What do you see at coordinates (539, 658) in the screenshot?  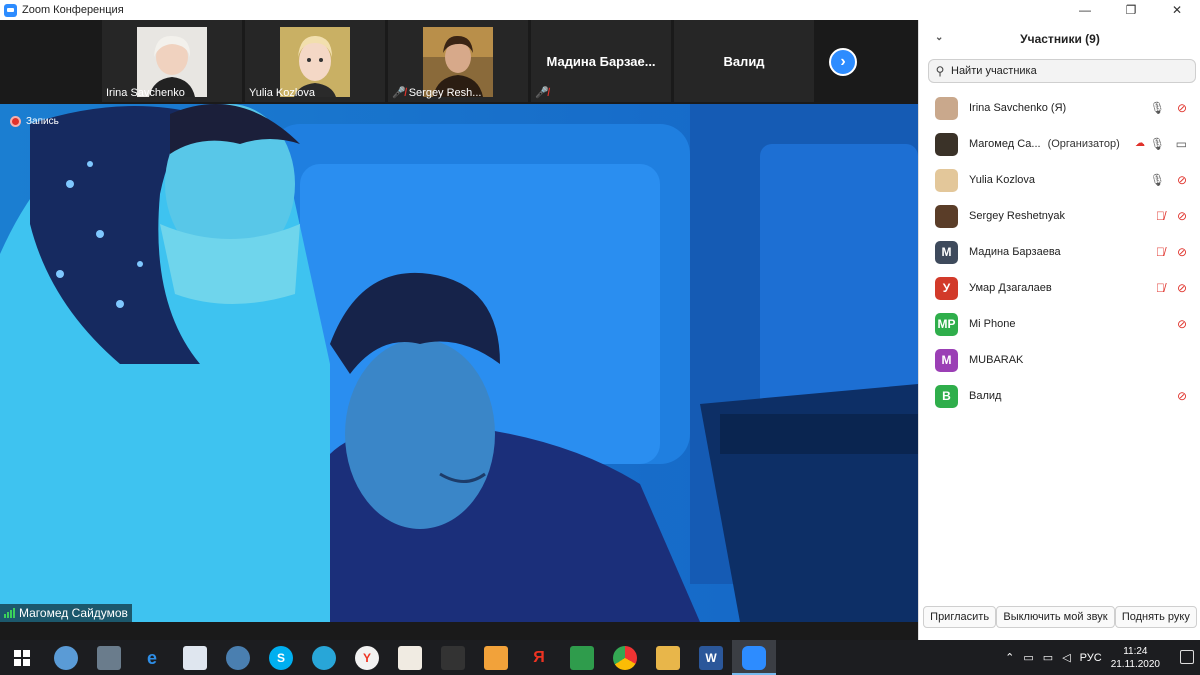 I see `yandex-icon: Я` at bounding box center [539, 658].